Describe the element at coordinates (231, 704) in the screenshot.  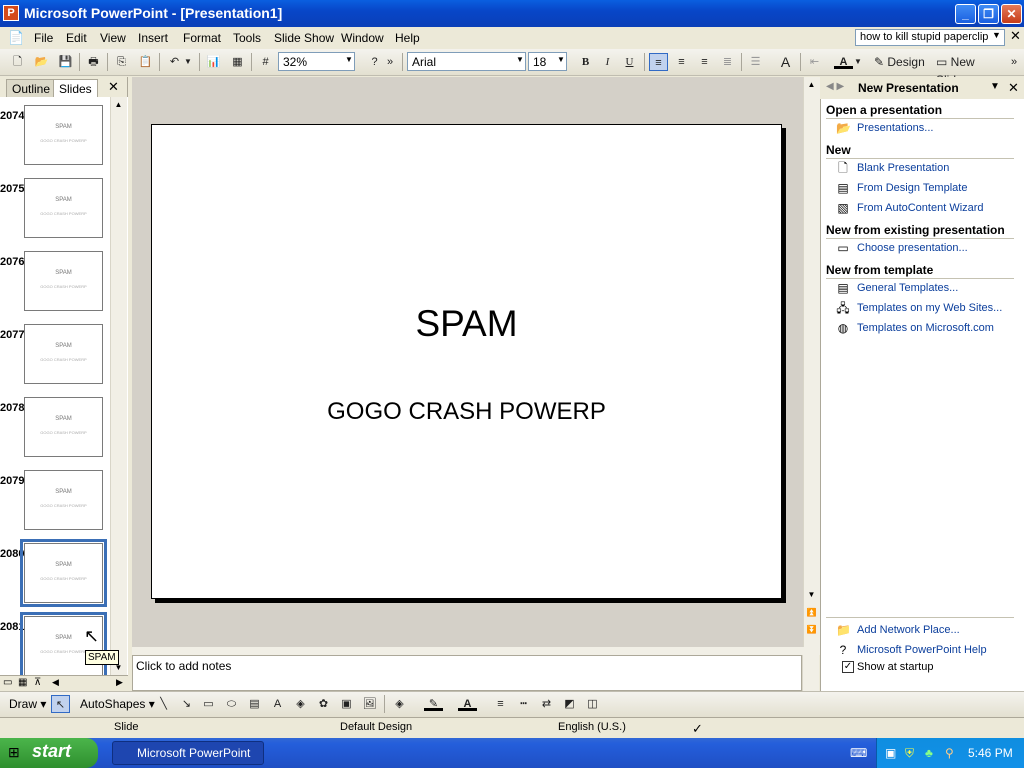
I see `oval-icon: ⬭` at that location.